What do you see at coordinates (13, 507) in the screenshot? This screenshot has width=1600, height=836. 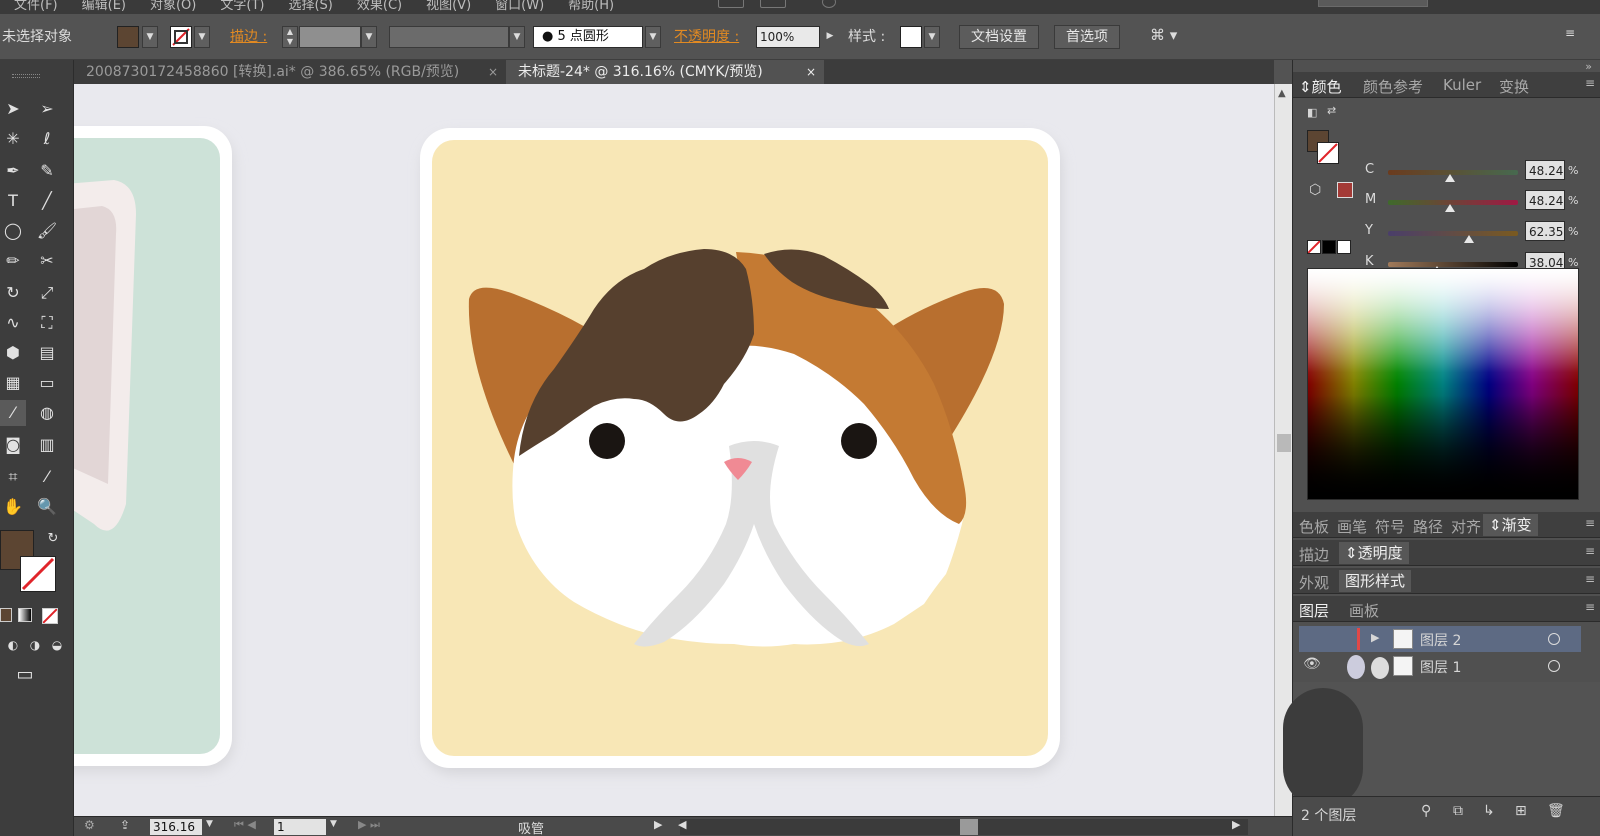 I see `hand-tool-icon: ✋` at bounding box center [13, 507].